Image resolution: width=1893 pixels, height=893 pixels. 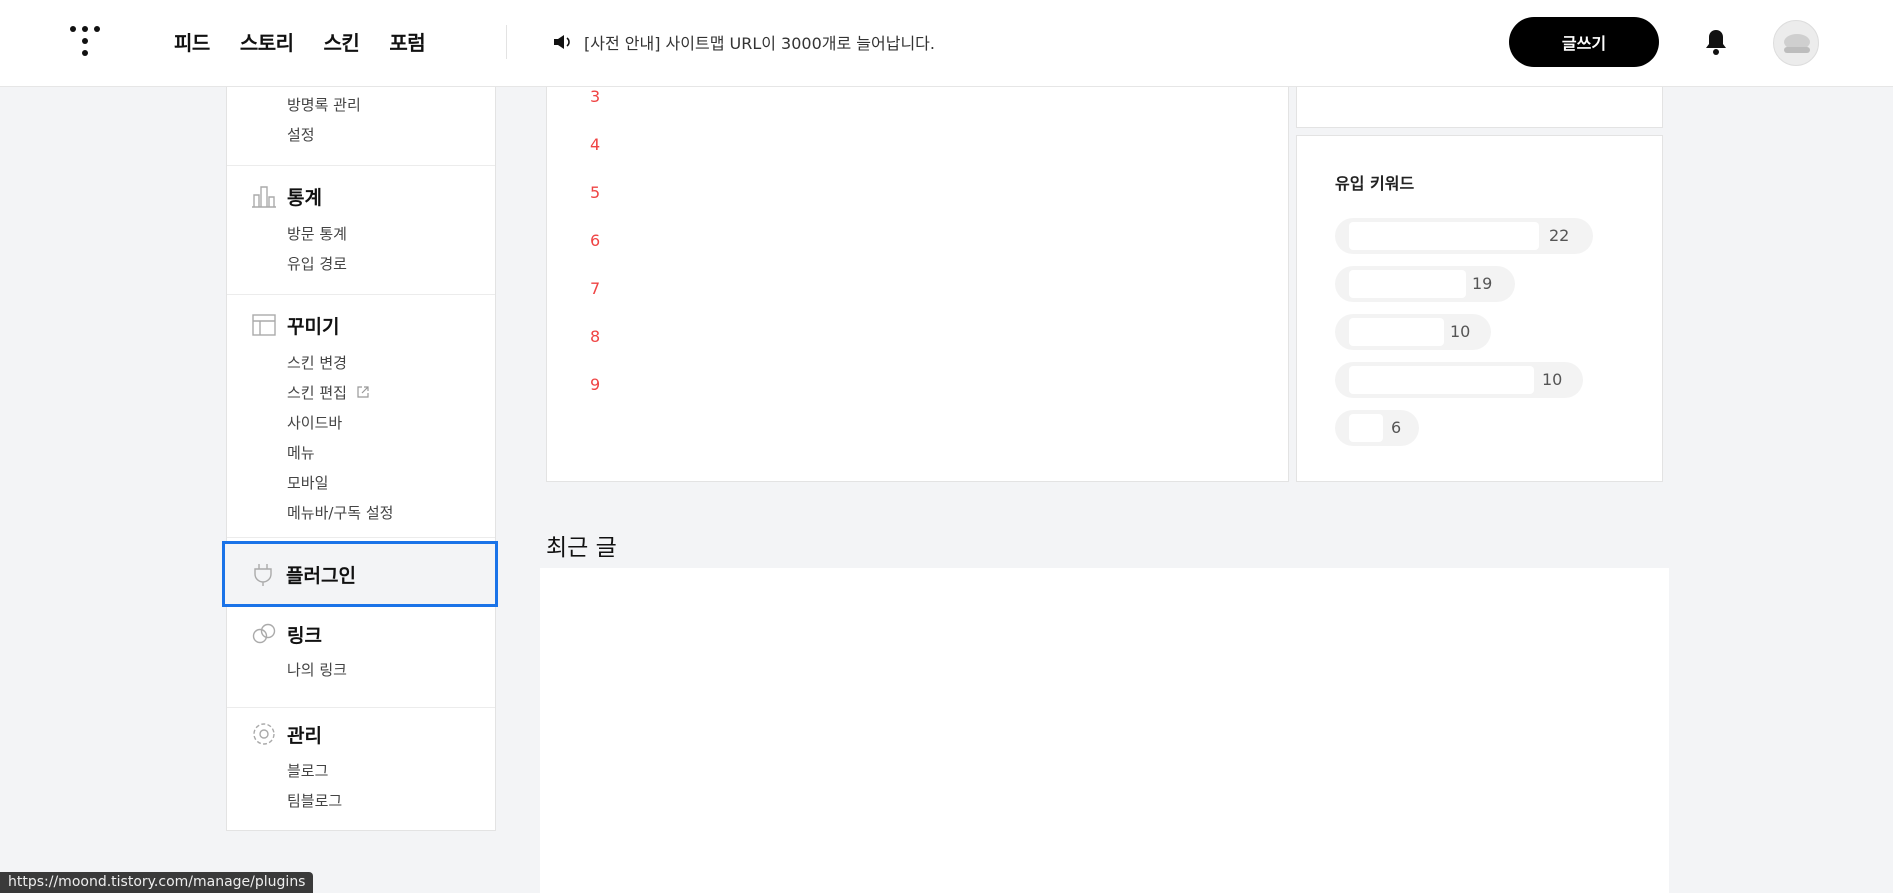 What do you see at coordinates (595, 144) in the screenshot?
I see `rank-number: 4` at bounding box center [595, 144].